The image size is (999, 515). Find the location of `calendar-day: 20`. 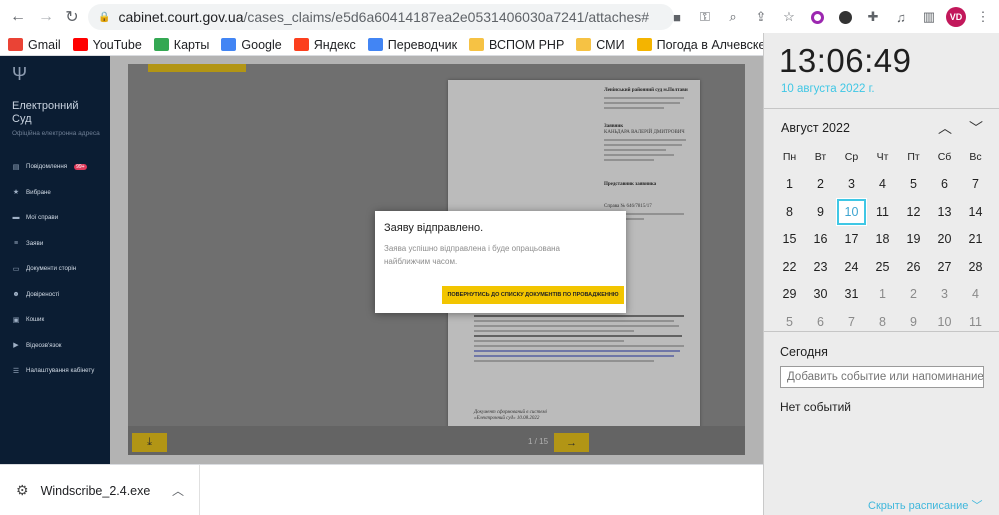

calendar-day: 20 is located at coordinates (944, 240).